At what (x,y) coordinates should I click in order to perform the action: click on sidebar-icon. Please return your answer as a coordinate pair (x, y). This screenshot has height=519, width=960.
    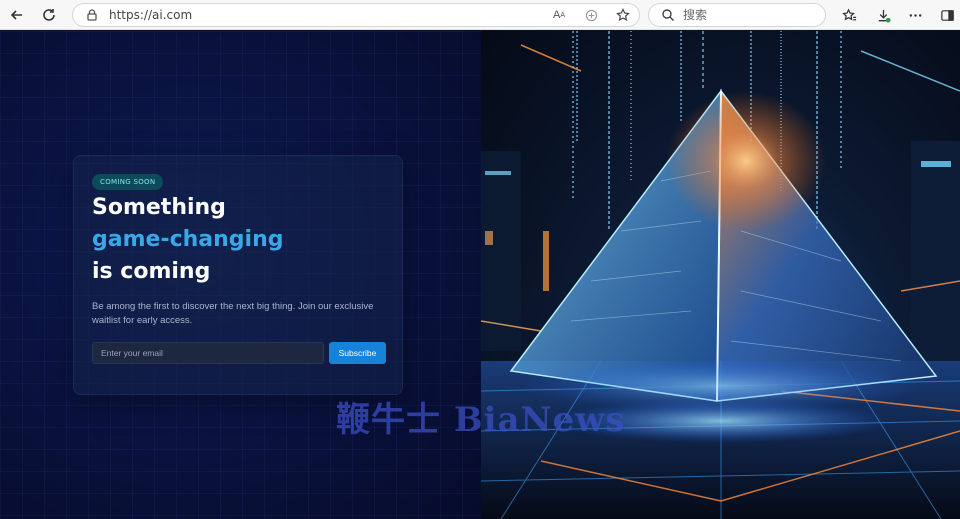
    Looking at the image, I should click on (947, 15).